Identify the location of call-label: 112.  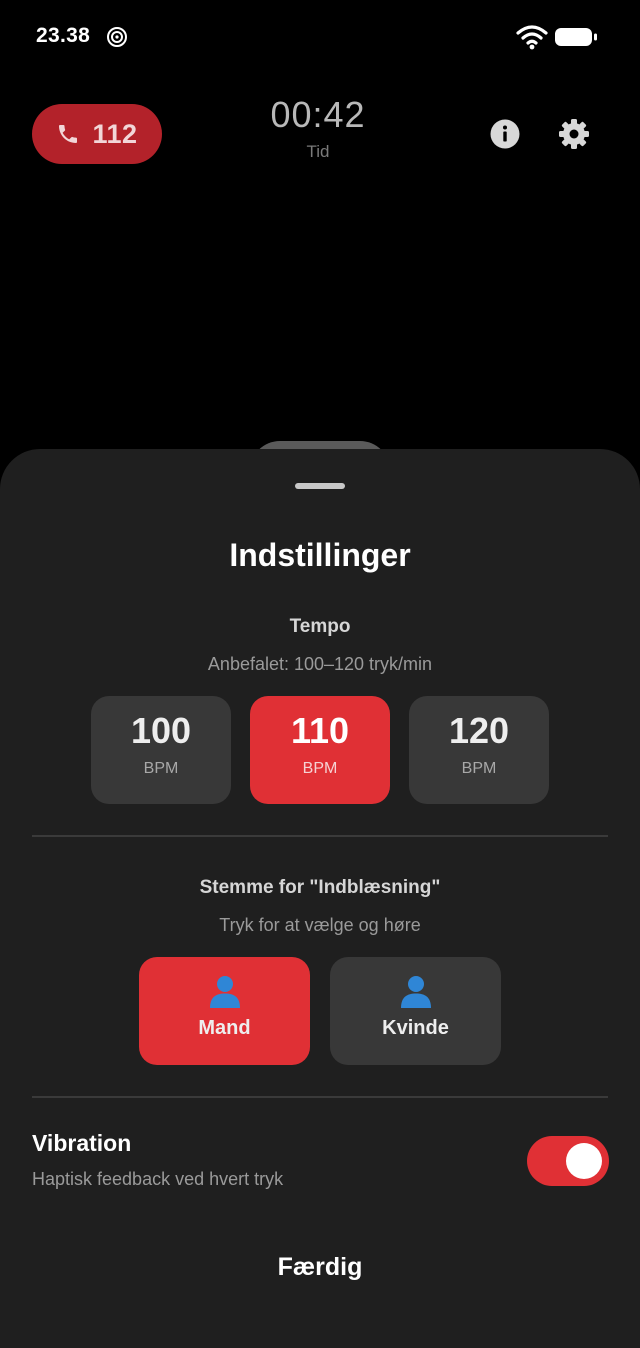
(115, 133).